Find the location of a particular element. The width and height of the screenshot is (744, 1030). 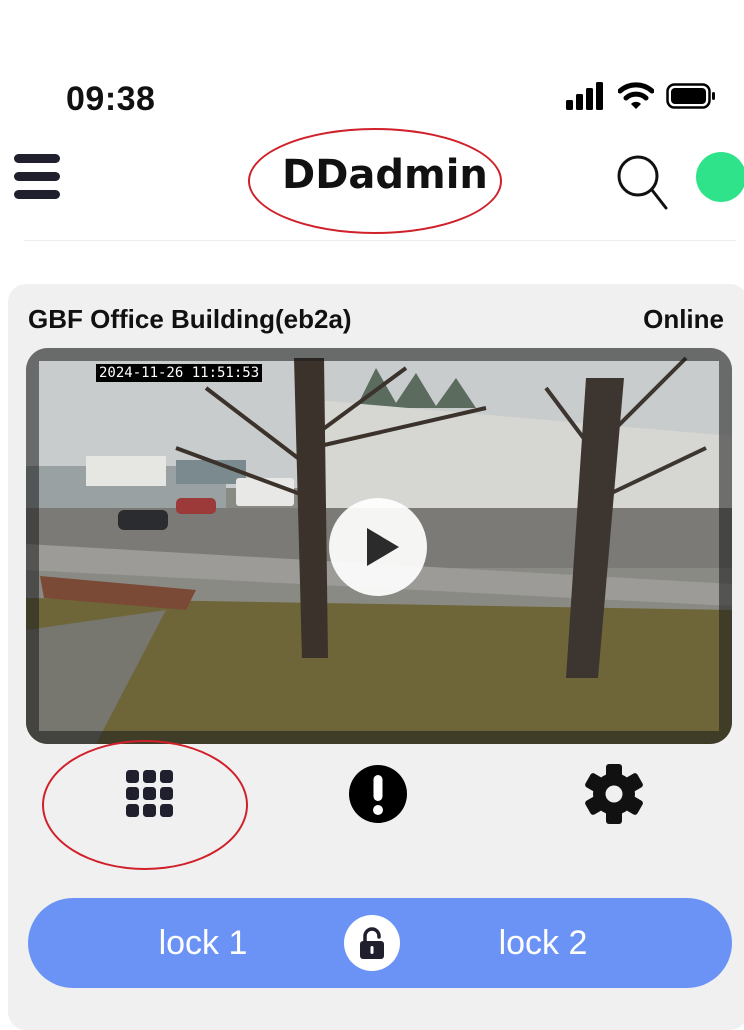

lock-bar: lock 1 lock 2 is located at coordinates (380, 943).